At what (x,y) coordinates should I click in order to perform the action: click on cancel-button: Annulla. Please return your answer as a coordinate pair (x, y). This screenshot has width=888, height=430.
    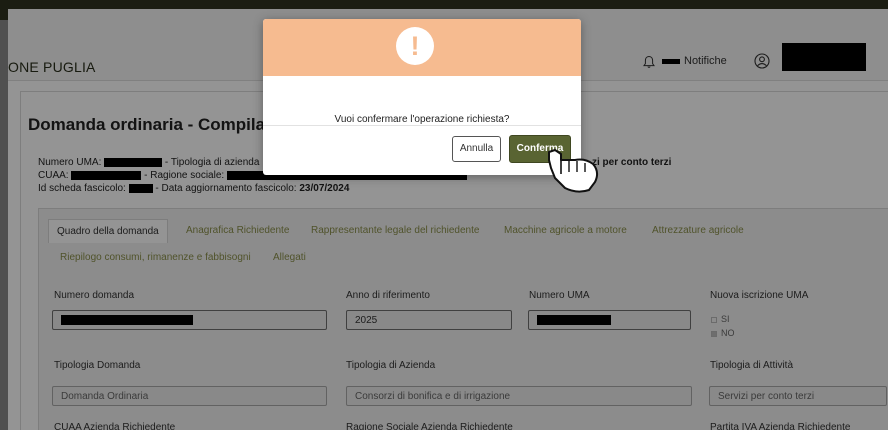
    Looking at the image, I should click on (476, 149).